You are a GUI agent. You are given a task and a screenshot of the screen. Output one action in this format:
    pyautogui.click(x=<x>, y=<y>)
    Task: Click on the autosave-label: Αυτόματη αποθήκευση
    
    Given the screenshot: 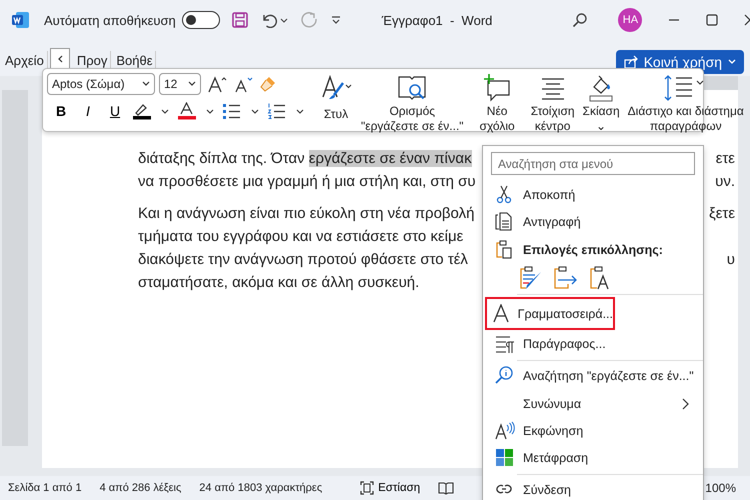 What is the action you would take?
    pyautogui.click(x=110, y=20)
    